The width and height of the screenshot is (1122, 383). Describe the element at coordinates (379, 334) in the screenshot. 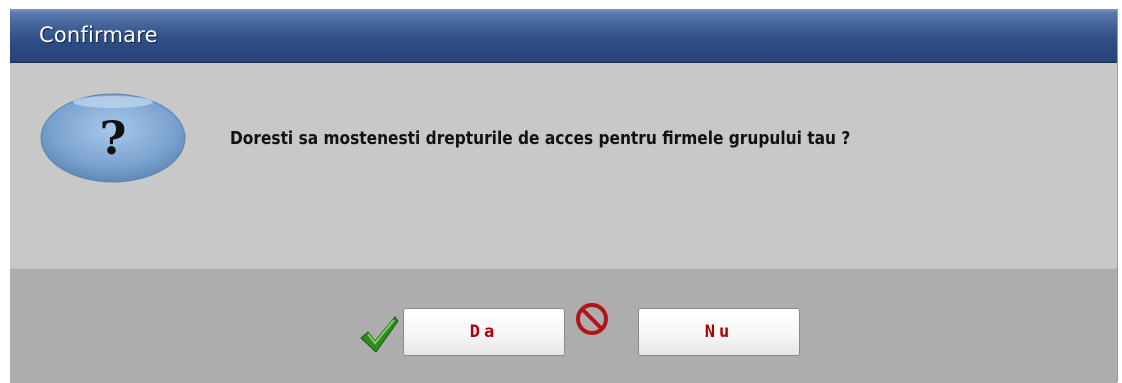

I see `checkmark-icon` at that location.